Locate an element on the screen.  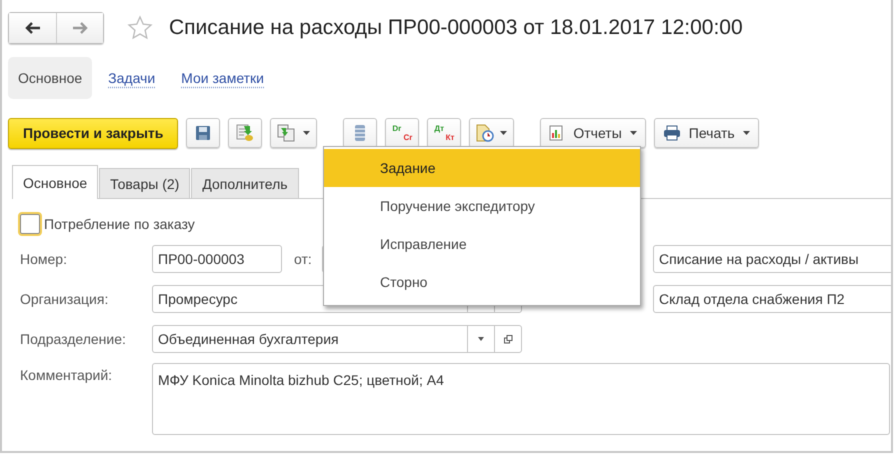
field-label: Комментарий: is located at coordinates (67, 374).